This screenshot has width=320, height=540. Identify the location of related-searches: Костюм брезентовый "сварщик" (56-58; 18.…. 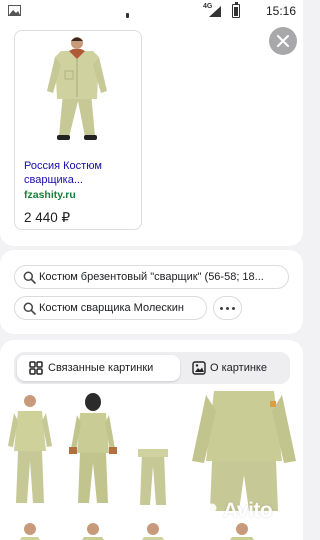
(151, 292).